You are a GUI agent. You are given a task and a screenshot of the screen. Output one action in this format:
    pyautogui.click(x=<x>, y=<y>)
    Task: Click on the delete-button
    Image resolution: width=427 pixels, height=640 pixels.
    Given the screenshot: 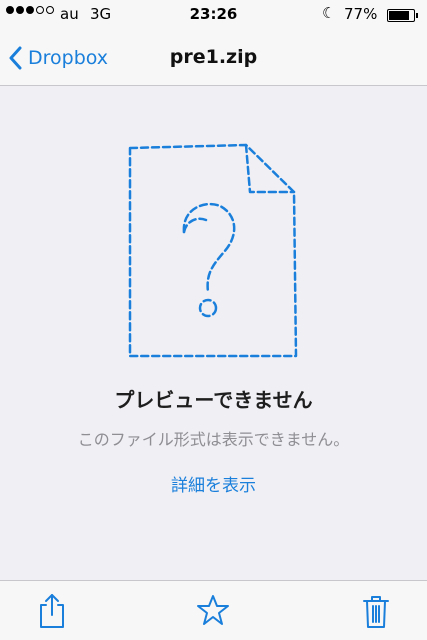 What is the action you would take?
    pyautogui.click(x=376, y=611)
    